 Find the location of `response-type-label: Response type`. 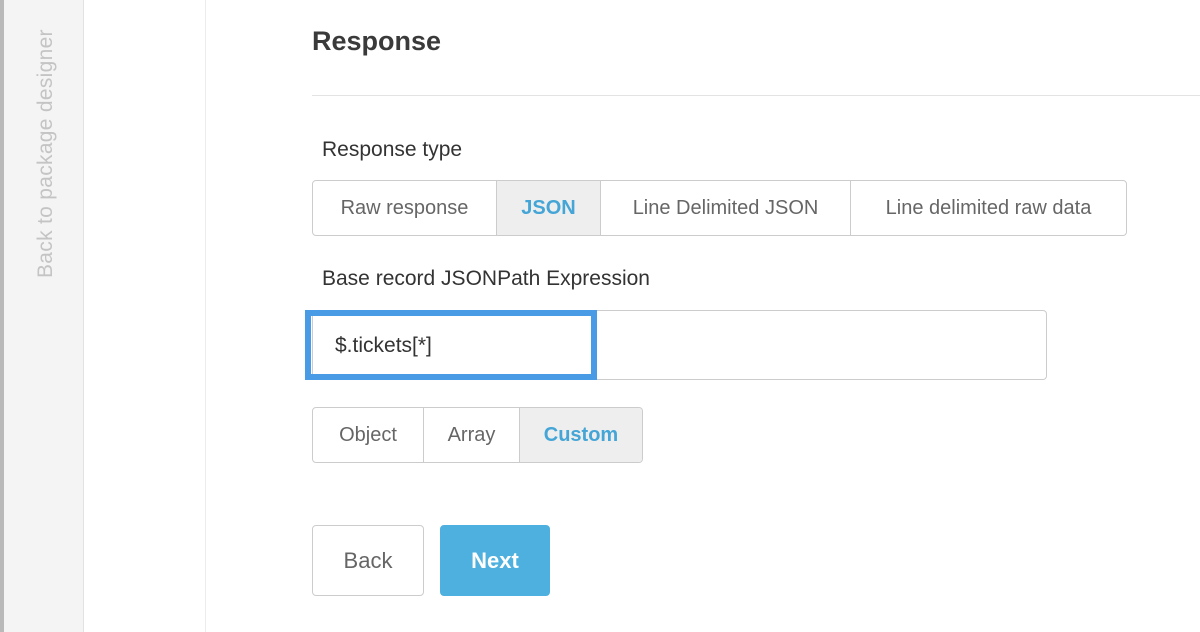

response-type-label: Response type is located at coordinates (392, 149).